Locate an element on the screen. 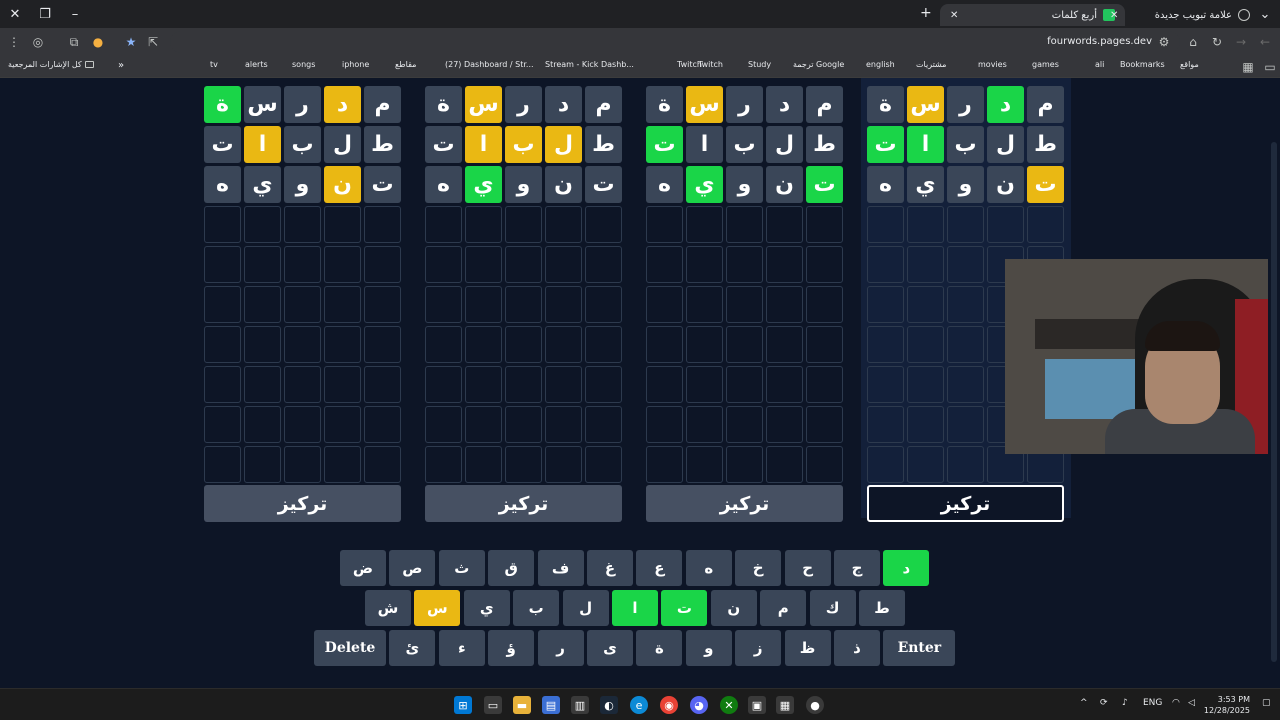  key: ت is located at coordinates (684, 608).